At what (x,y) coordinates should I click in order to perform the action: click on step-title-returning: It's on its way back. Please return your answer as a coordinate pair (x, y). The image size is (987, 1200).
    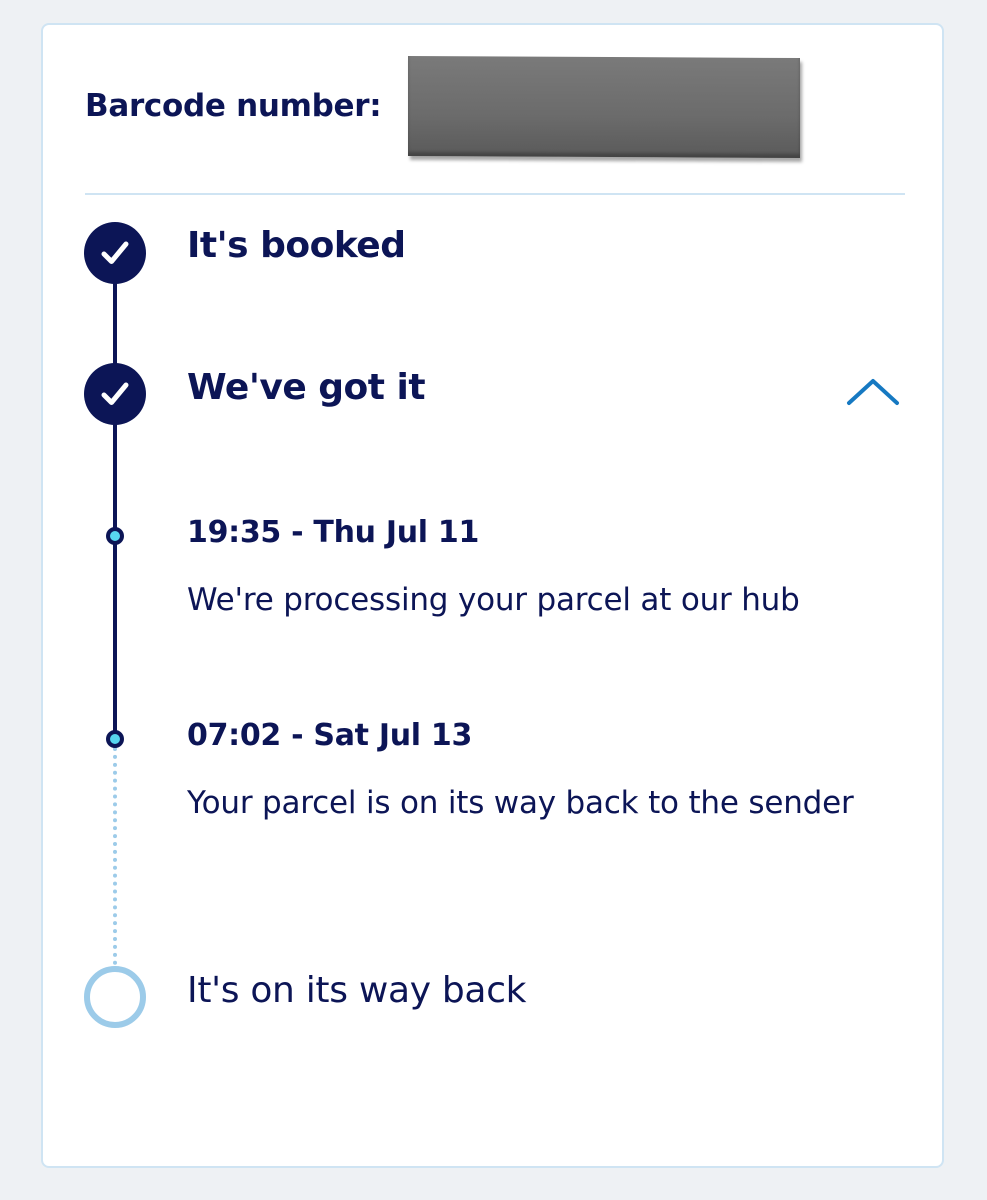
    Looking at the image, I should click on (357, 990).